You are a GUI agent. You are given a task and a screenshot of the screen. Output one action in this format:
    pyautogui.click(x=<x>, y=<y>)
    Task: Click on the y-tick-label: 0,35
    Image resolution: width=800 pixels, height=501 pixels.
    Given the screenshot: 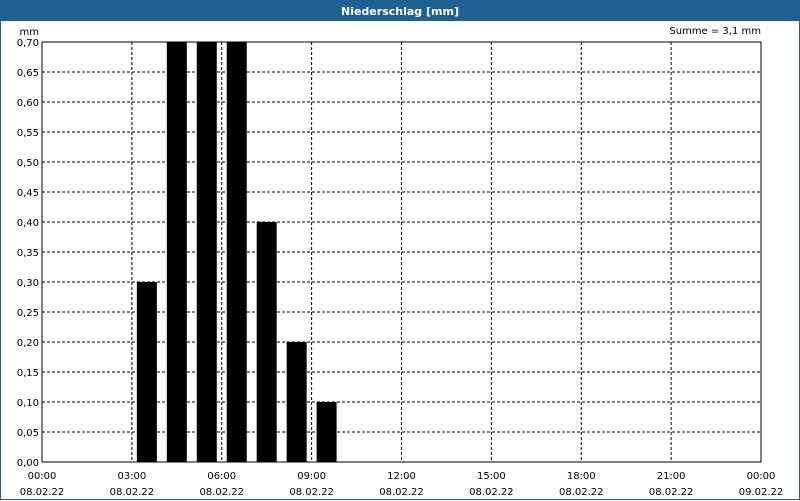 What is the action you would take?
    pyautogui.click(x=28, y=253)
    